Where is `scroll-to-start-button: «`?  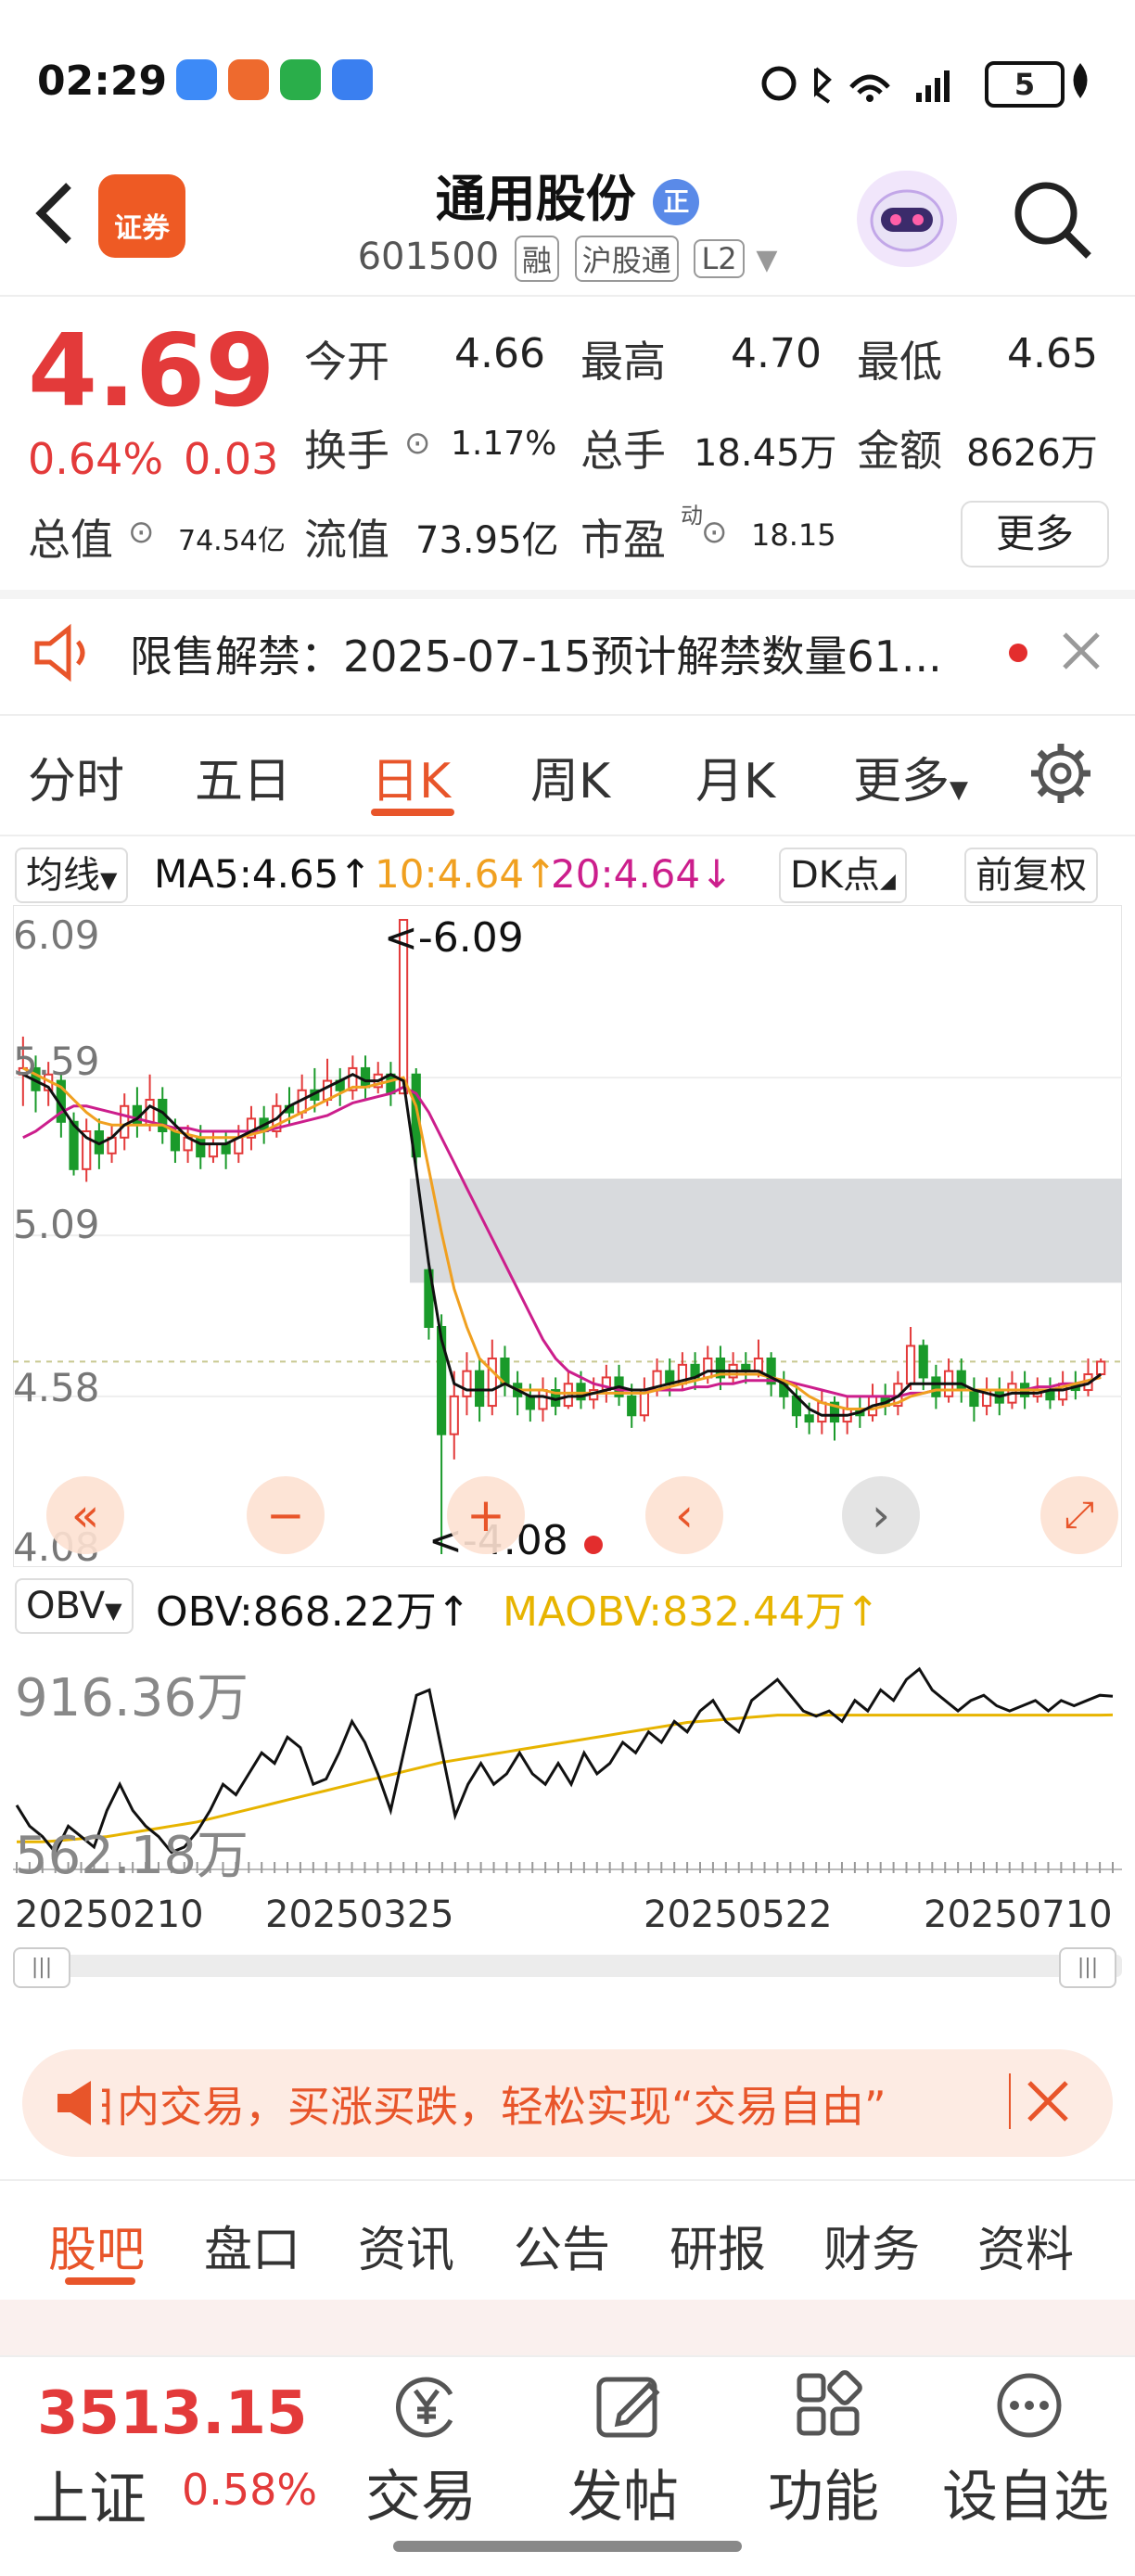
scroll-to-start-button: « is located at coordinates (85, 1515).